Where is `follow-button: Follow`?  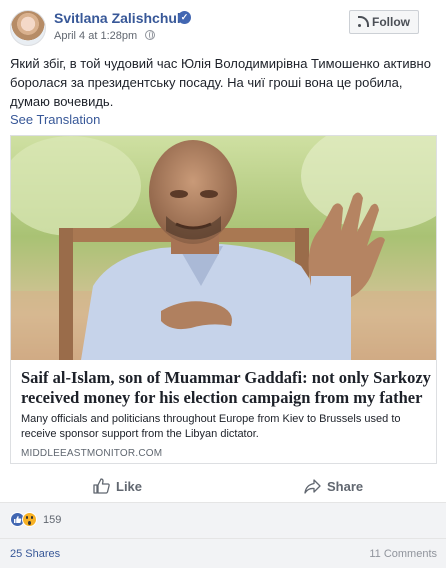
follow-button: Follow is located at coordinates (384, 22).